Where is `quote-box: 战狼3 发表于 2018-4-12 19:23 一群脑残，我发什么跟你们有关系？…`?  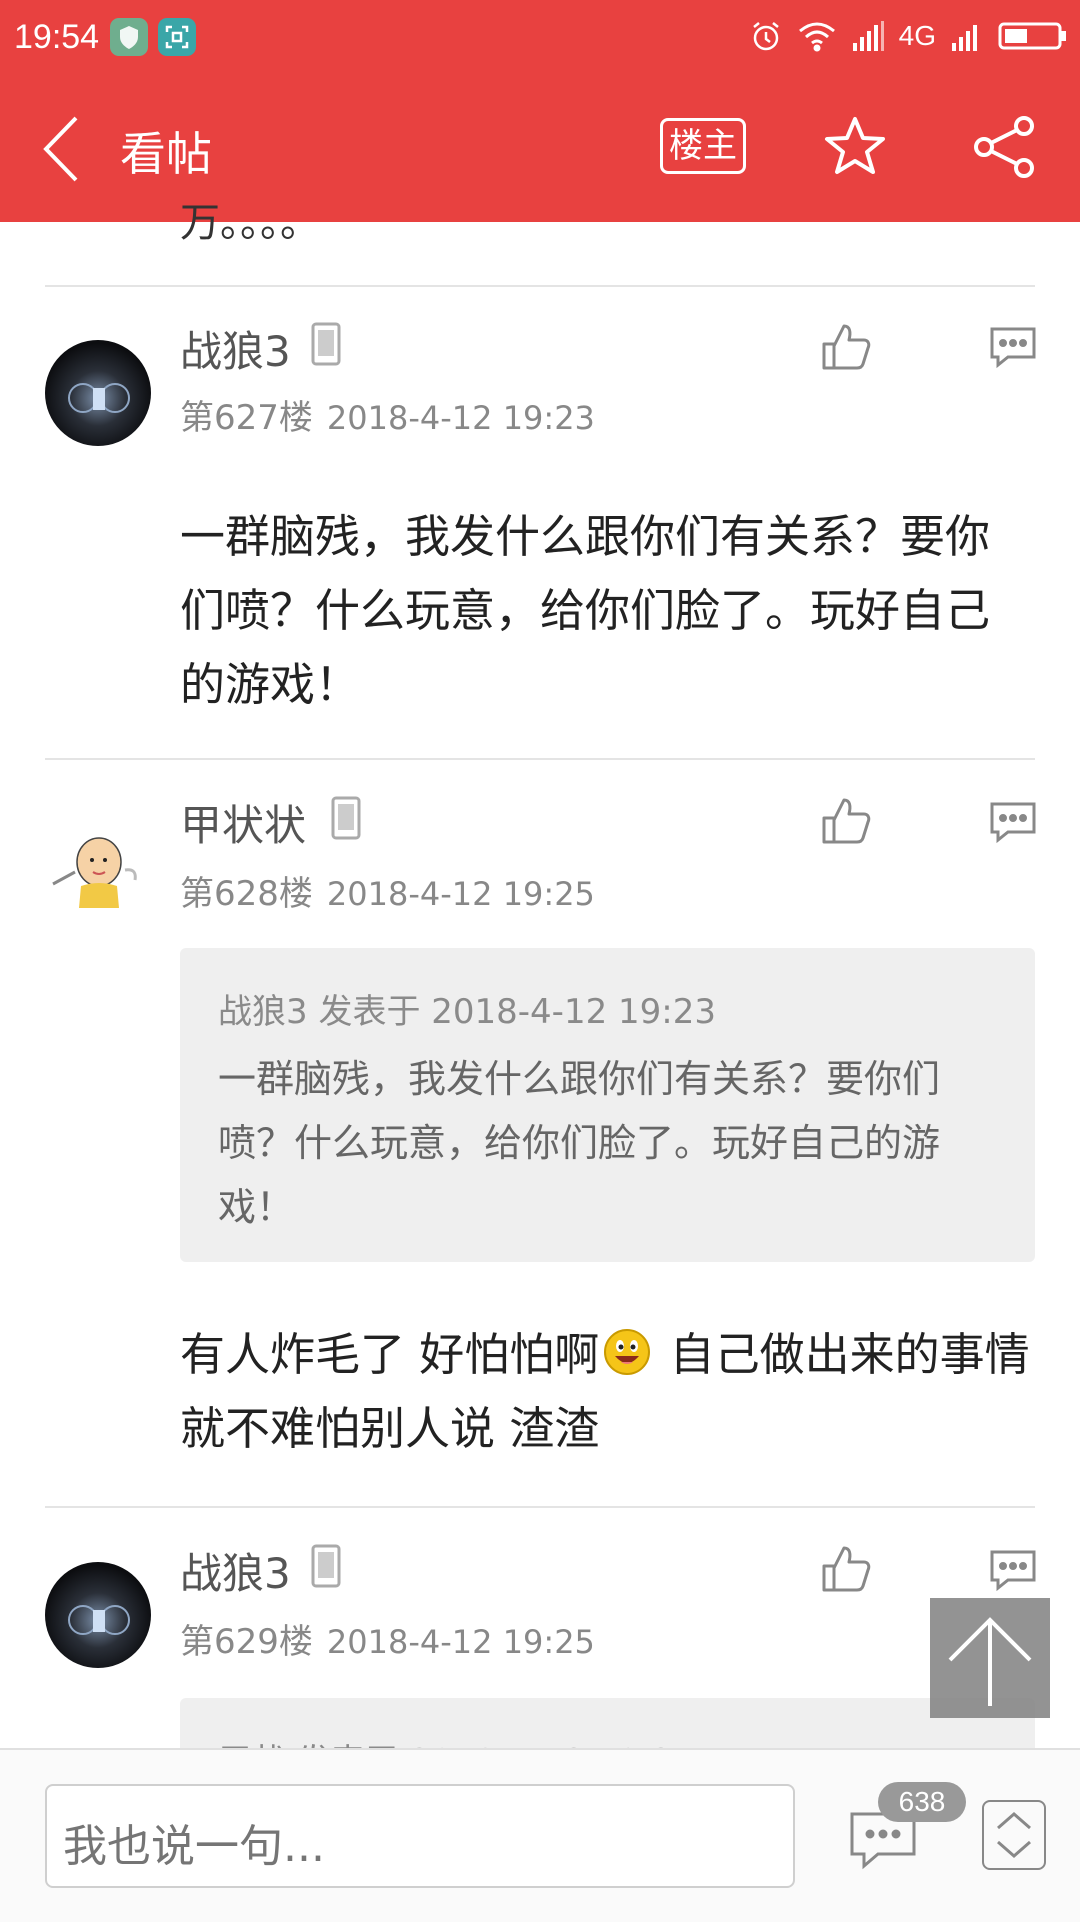
quote-box: 战狼3 发表于 2018-4-12 19:23 一群脑残，我发什么跟你们有关系？… is located at coordinates (607, 1105).